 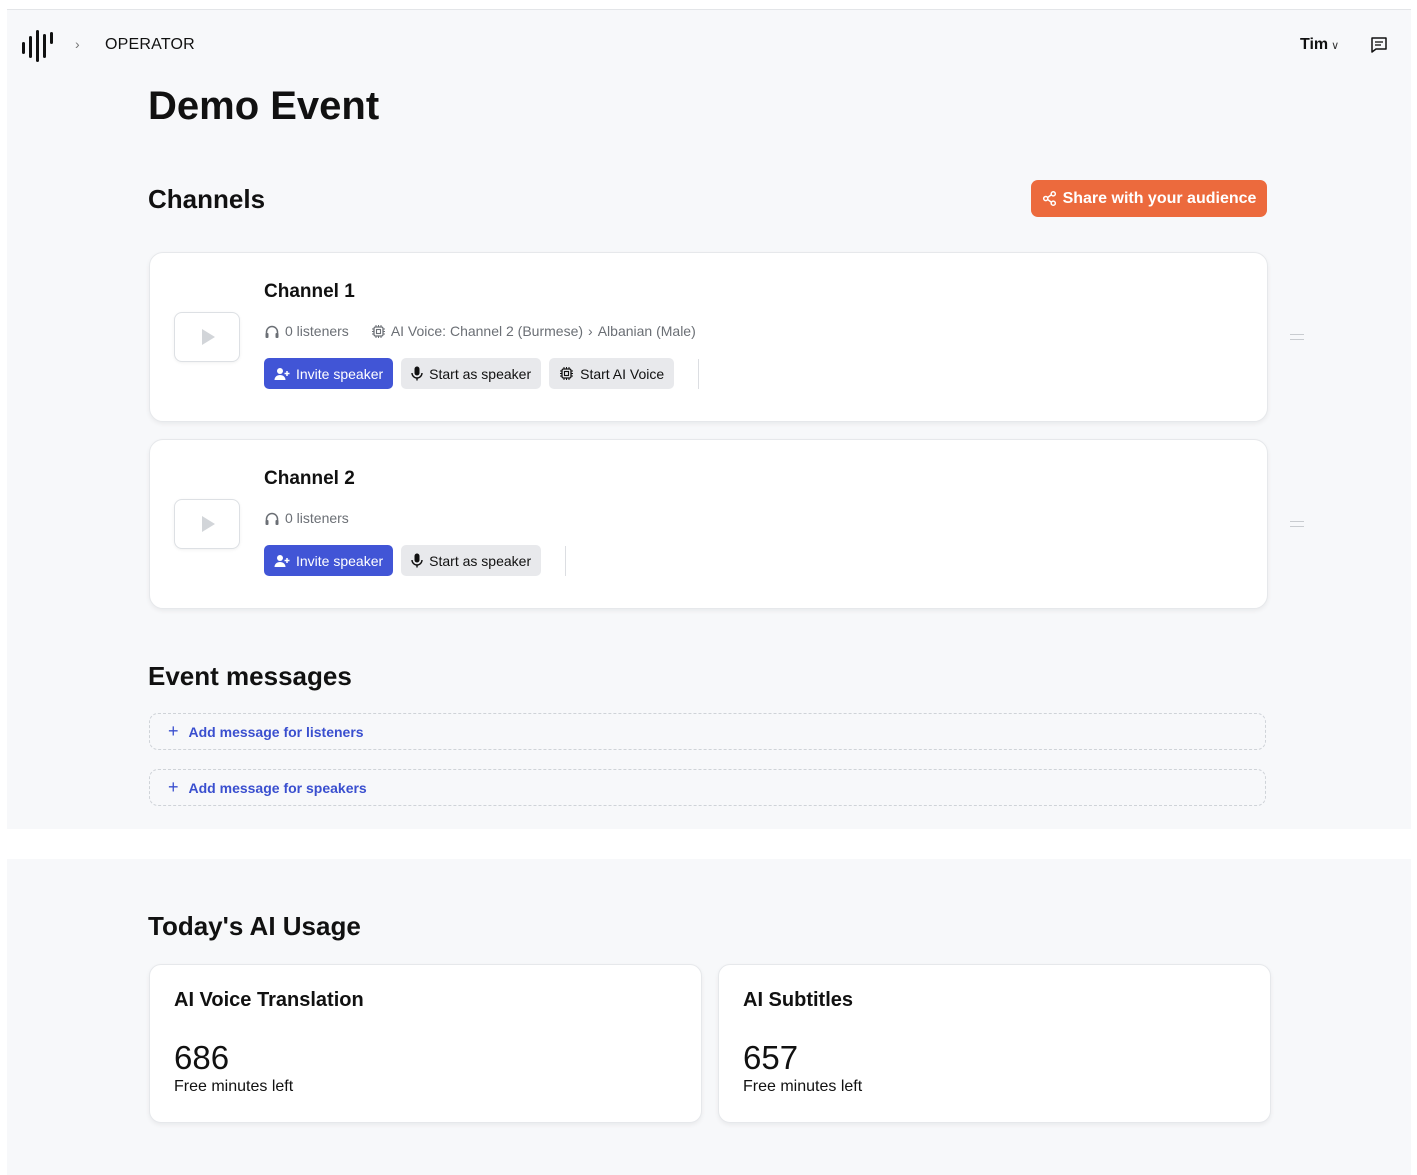 What do you see at coordinates (1159, 198) in the screenshot?
I see `share-label: Share with your audience` at bounding box center [1159, 198].